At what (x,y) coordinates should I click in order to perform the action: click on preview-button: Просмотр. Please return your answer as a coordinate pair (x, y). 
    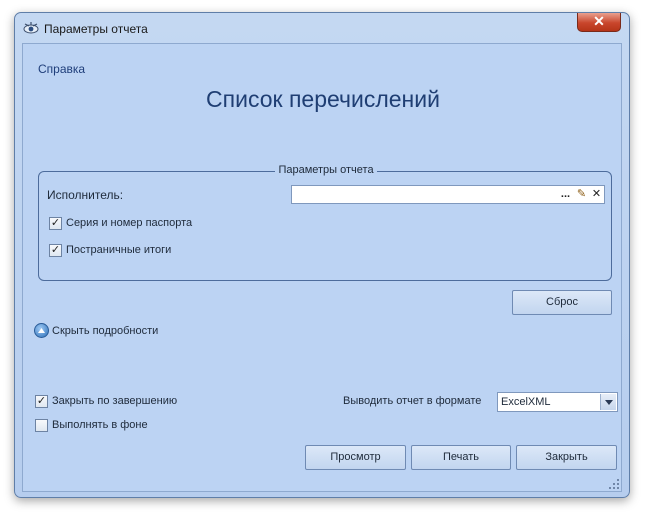
    Looking at the image, I should click on (355, 457).